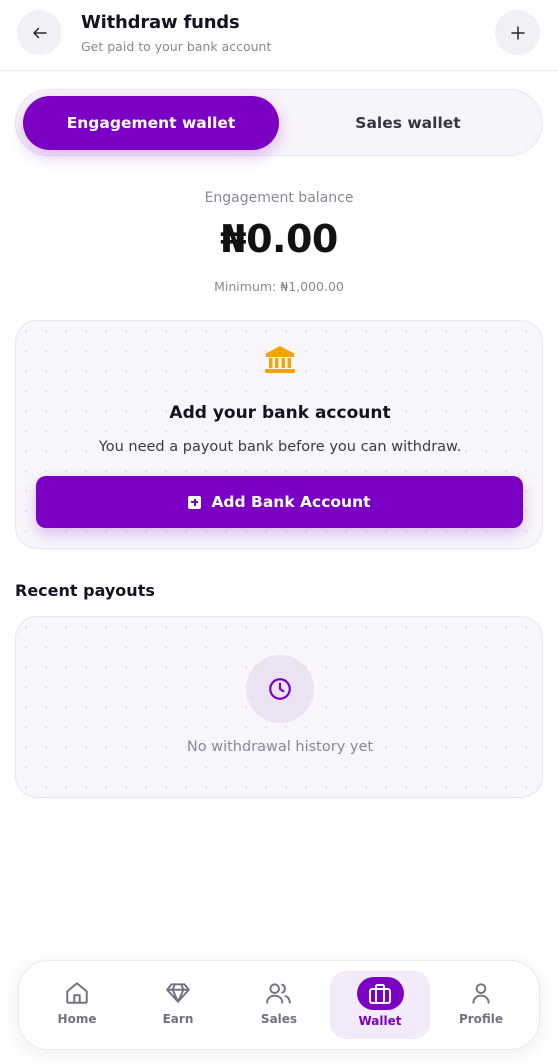 This screenshot has height=1063, width=558. Describe the element at coordinates (77, 1005) in the screenshot. I see `nav-item-home: Home` at that location.